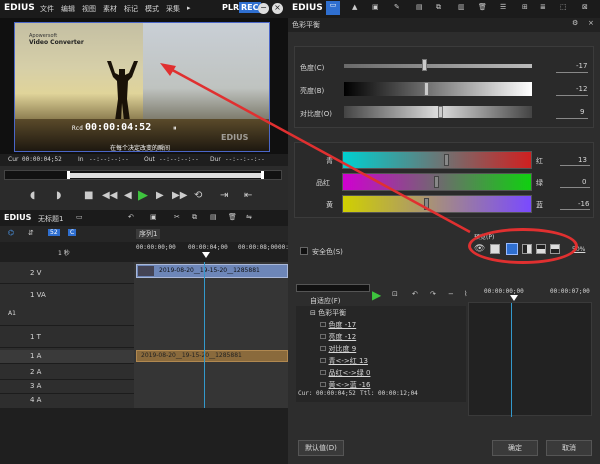  What do you see at coordinates (262, 175) in the screenshot?
I see `scrub-handle-right` at bounding box center [262, 175].